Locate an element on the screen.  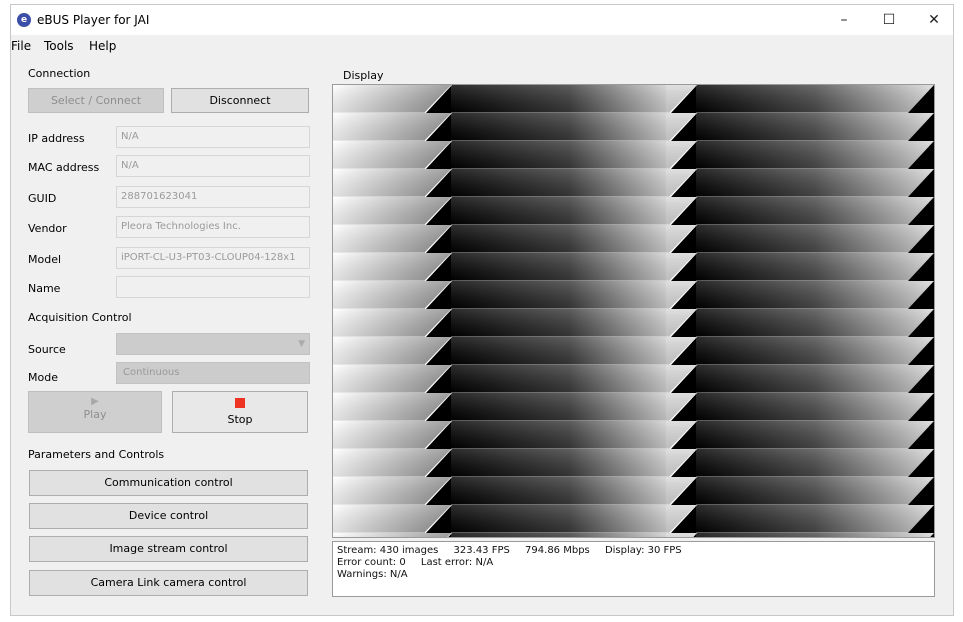
name-field is located at coordinates (213, 287).